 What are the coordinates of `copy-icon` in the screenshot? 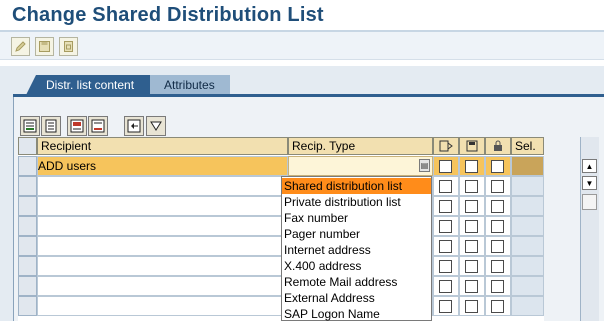 It's located at (472, 146).